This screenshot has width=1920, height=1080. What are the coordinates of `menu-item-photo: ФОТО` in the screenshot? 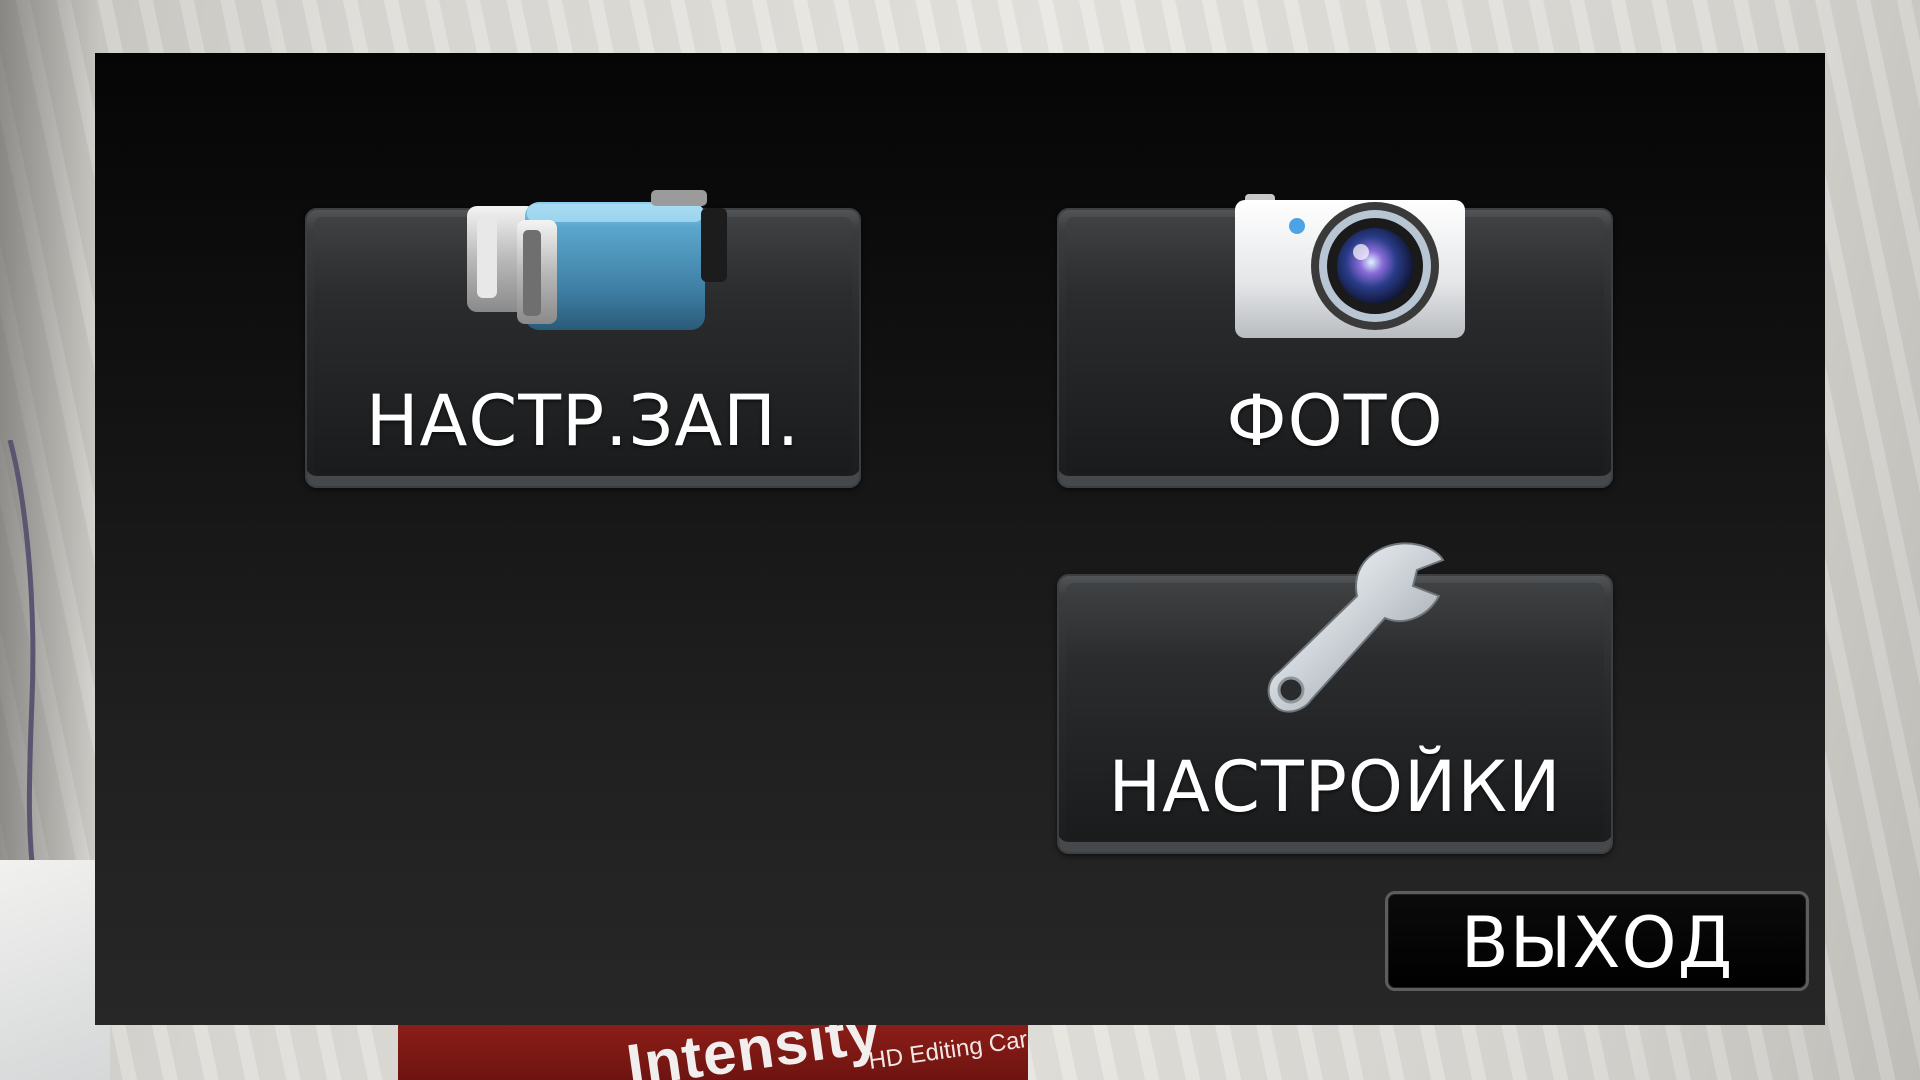 It's located at (1335, 341).